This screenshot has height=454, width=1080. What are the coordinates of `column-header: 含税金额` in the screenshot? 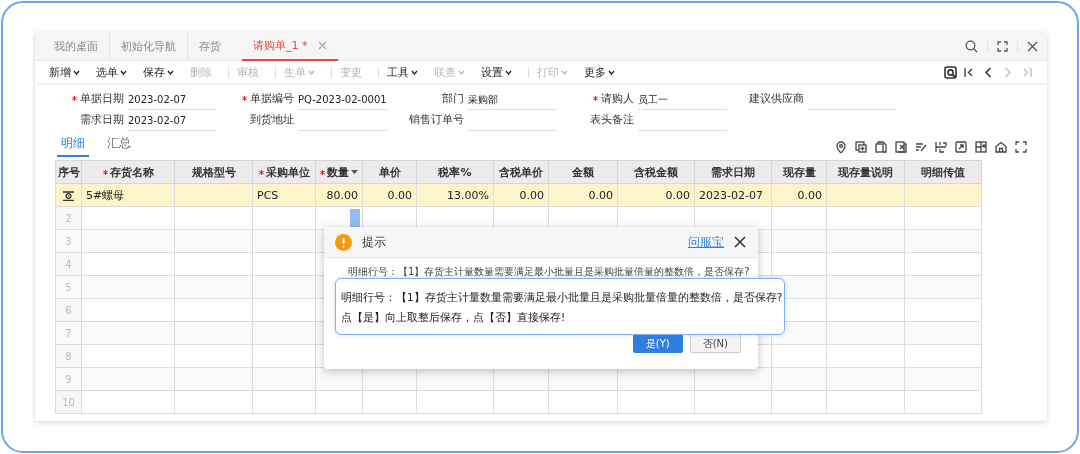 It's located at (656, 172).